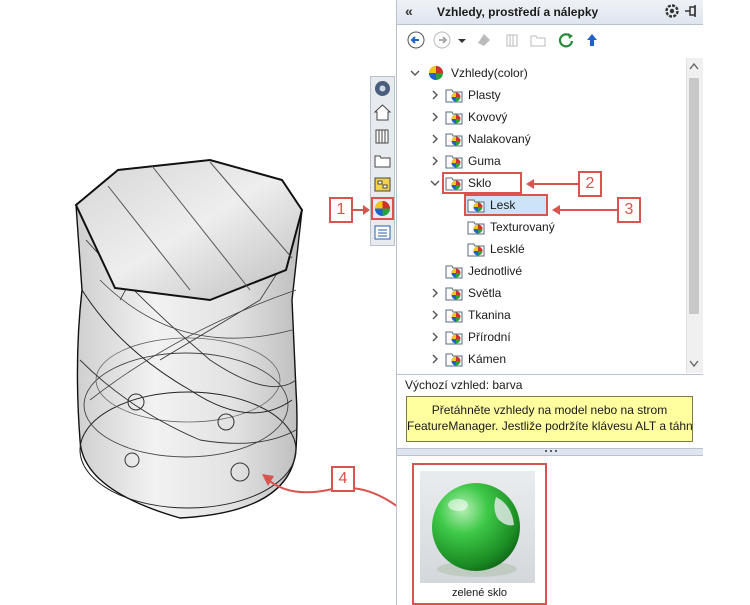 This screenshot has width=750, height=605. Describe the element at coordinates (518, 12) in the screenshot. I see `pane-title: Vzhledy, prostředí a nálepky` at that location.